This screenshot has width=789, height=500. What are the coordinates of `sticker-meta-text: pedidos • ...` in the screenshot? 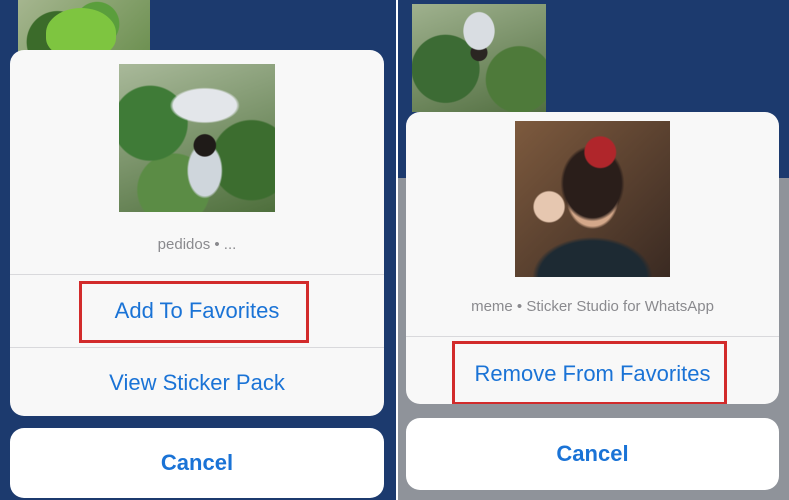 It's located at (197, 244).